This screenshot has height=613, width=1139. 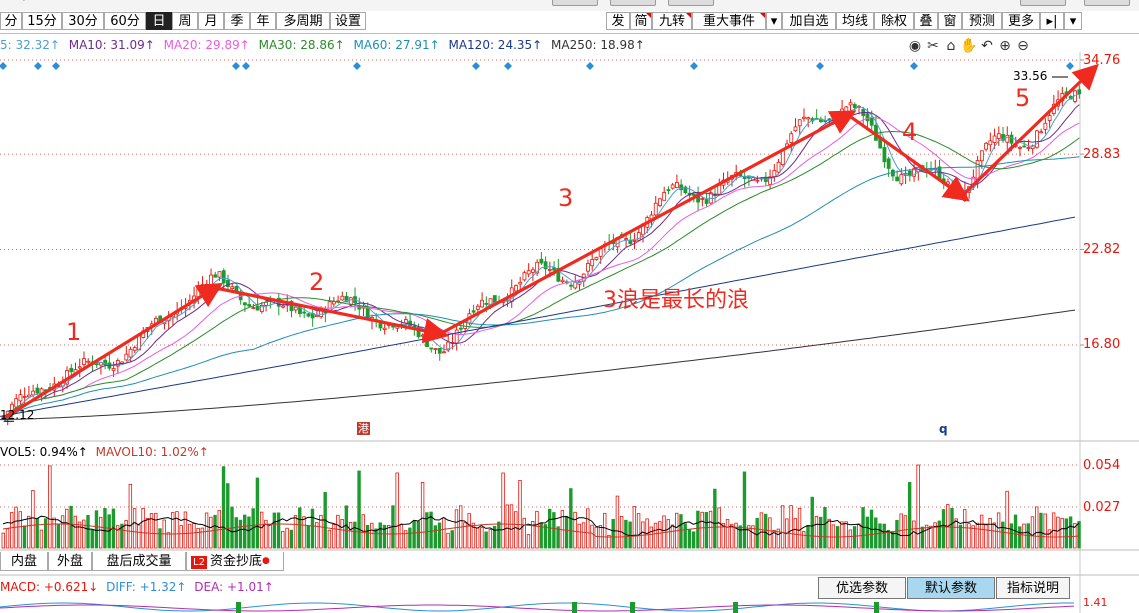 I want to click on tab-fund-bottom-label: 资金抄底, so click(x=235, y=561).